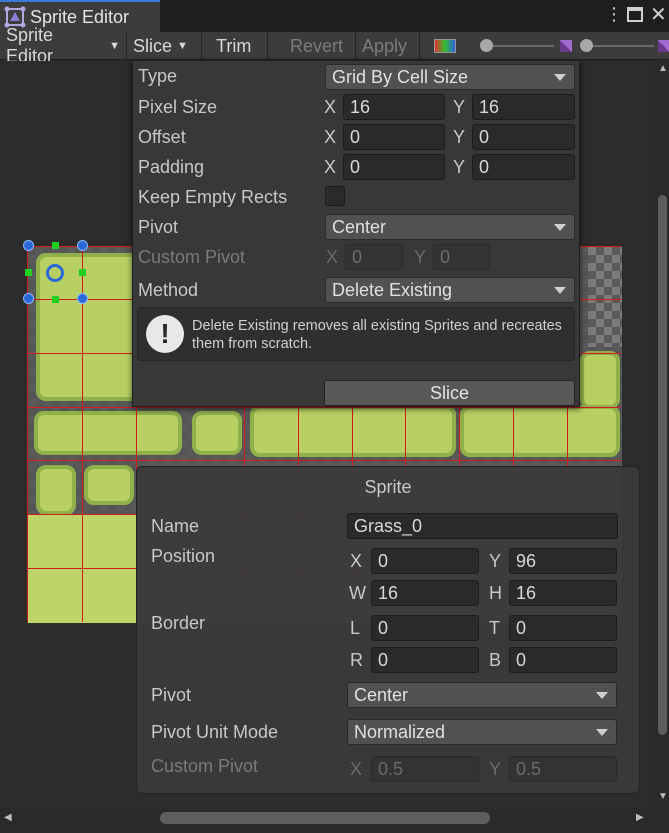 The height and width of the screenshot is (833, 669). What do you see at coordinates (394, 137) in the screenshot?
I see `offset-x-field: 0` at bounding box center [394, 137].